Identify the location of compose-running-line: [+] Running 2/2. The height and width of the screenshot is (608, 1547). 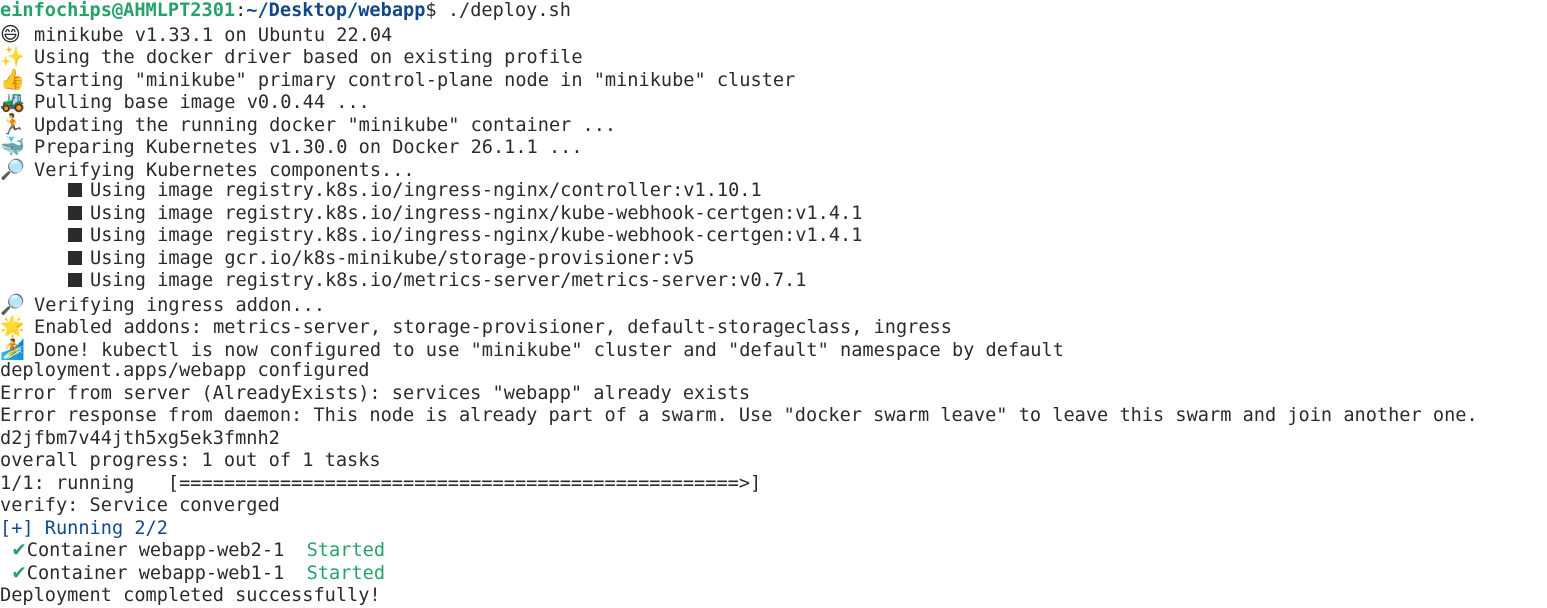
(84, 528).